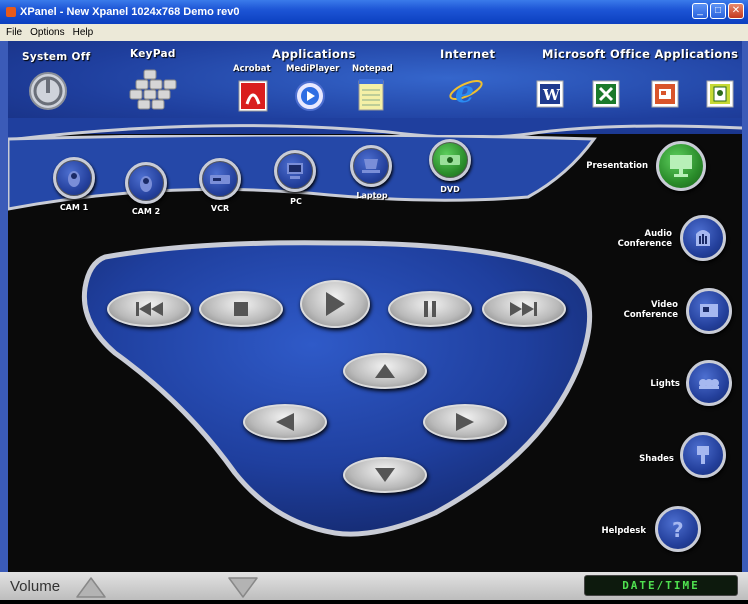 This screenshot has height=604, width=748. Describe the element at coordinates (640, 54) in the screenshot. I see `office-label: Microsoft Office Applications` at that location.